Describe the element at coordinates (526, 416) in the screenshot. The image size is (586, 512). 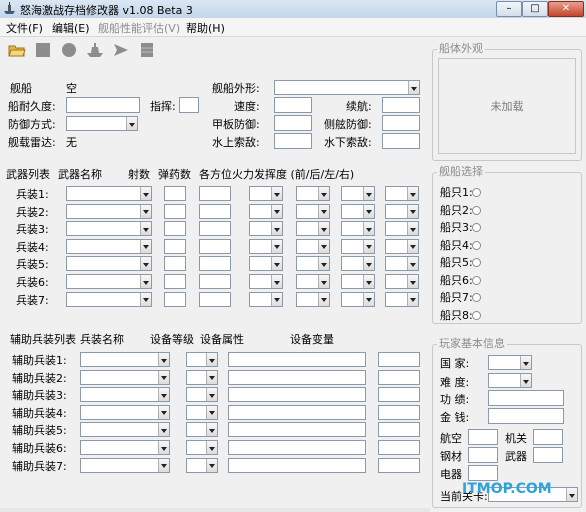
I see `money-input` at that location.